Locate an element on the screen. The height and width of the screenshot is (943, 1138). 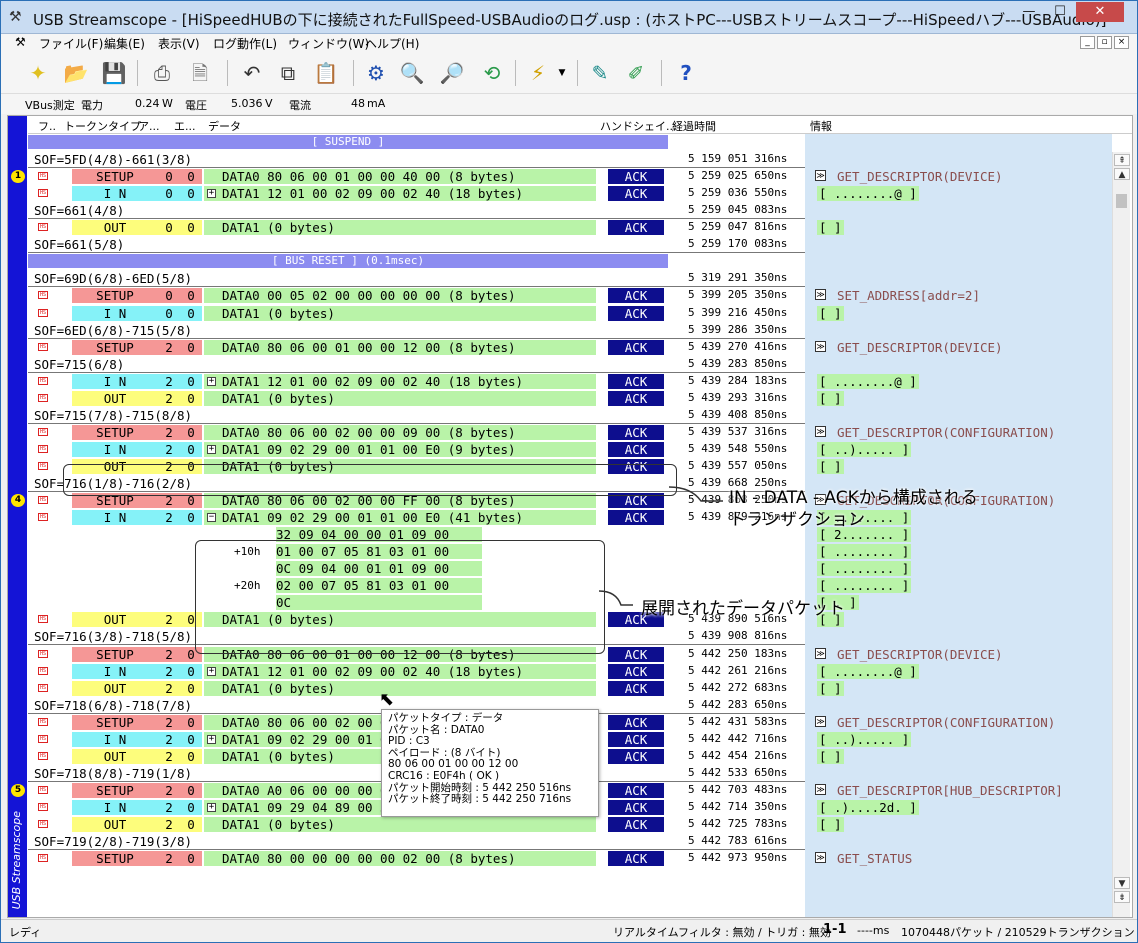
mdi-restore-button: ▫ is located at coordinates (1104, 42).